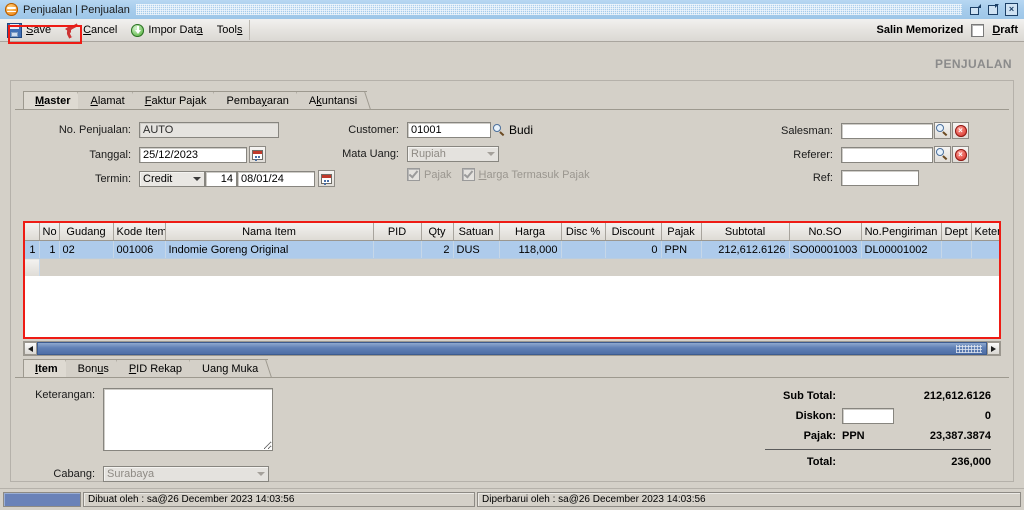  Describe the element at coordinates (49, 249) in the screenshot. I see `cell-no: 1` at that location.